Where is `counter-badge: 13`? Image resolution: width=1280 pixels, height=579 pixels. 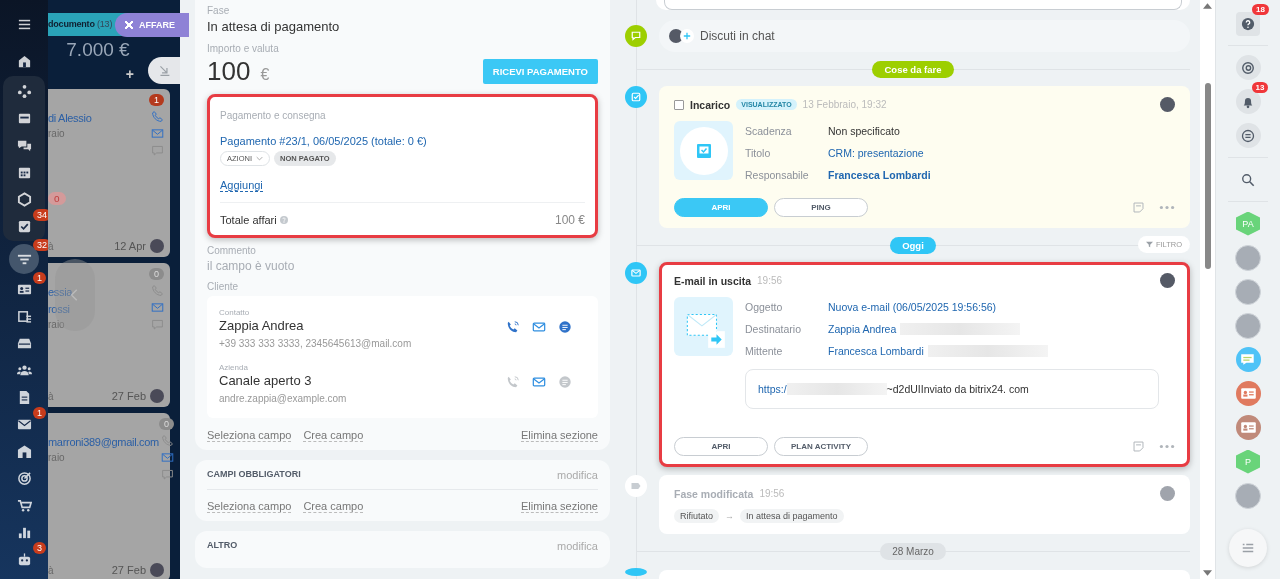
counter-badge: 13 is located at coordinates (1260, 87).